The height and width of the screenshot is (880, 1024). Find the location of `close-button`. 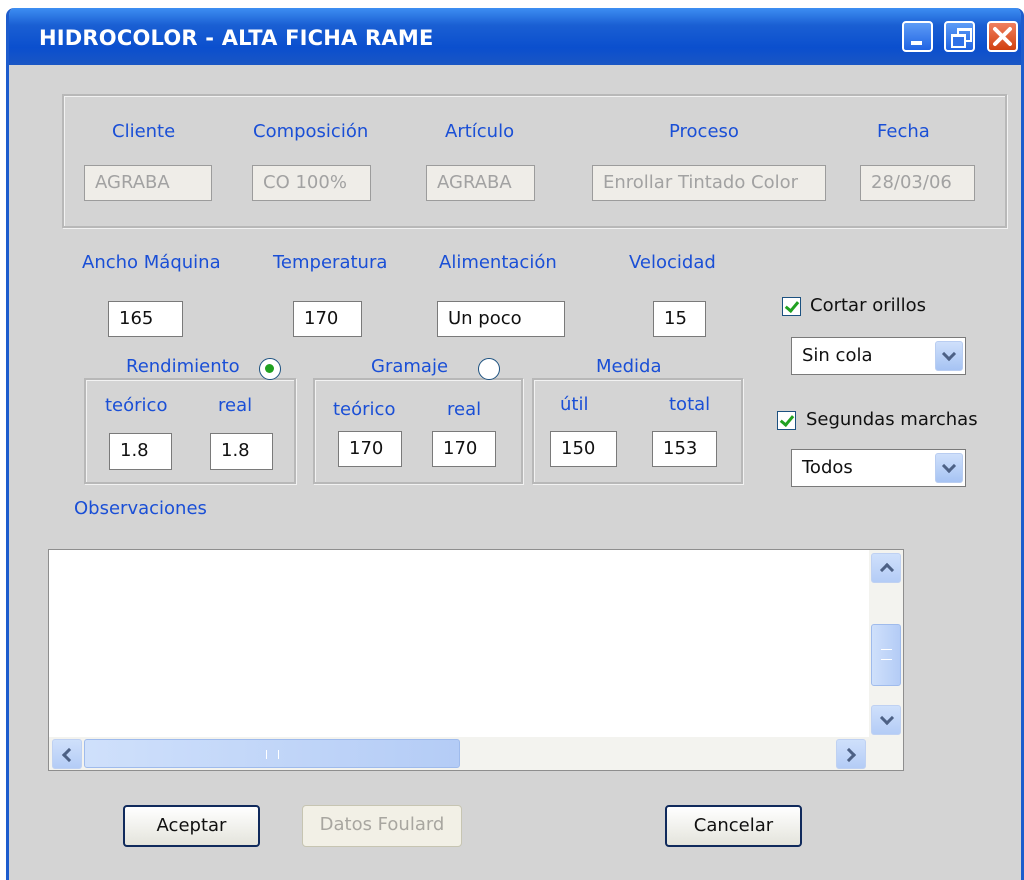

close-button is located at coordinates (1002, 36).